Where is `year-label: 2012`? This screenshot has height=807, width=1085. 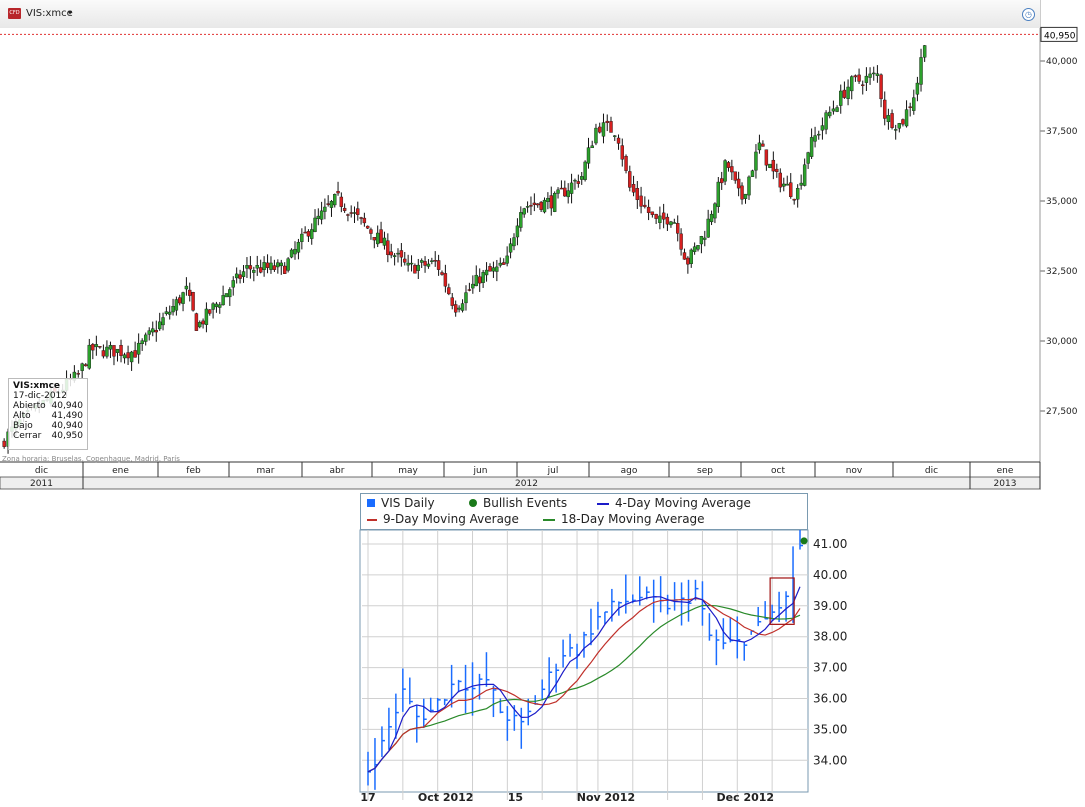 year-label: 2012 is located at coordinates (526, 484).